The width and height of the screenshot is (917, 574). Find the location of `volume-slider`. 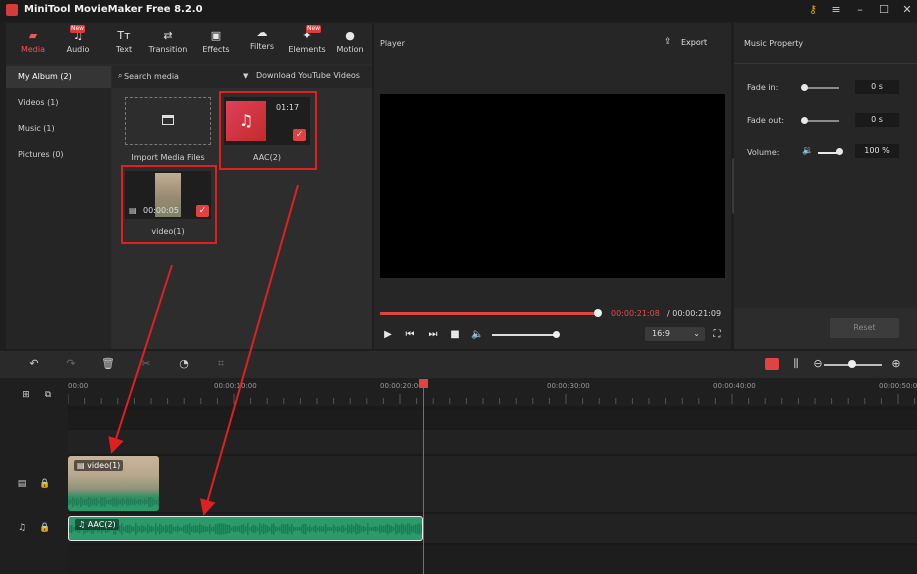

volume-slider is located at coordinates (524, 335).